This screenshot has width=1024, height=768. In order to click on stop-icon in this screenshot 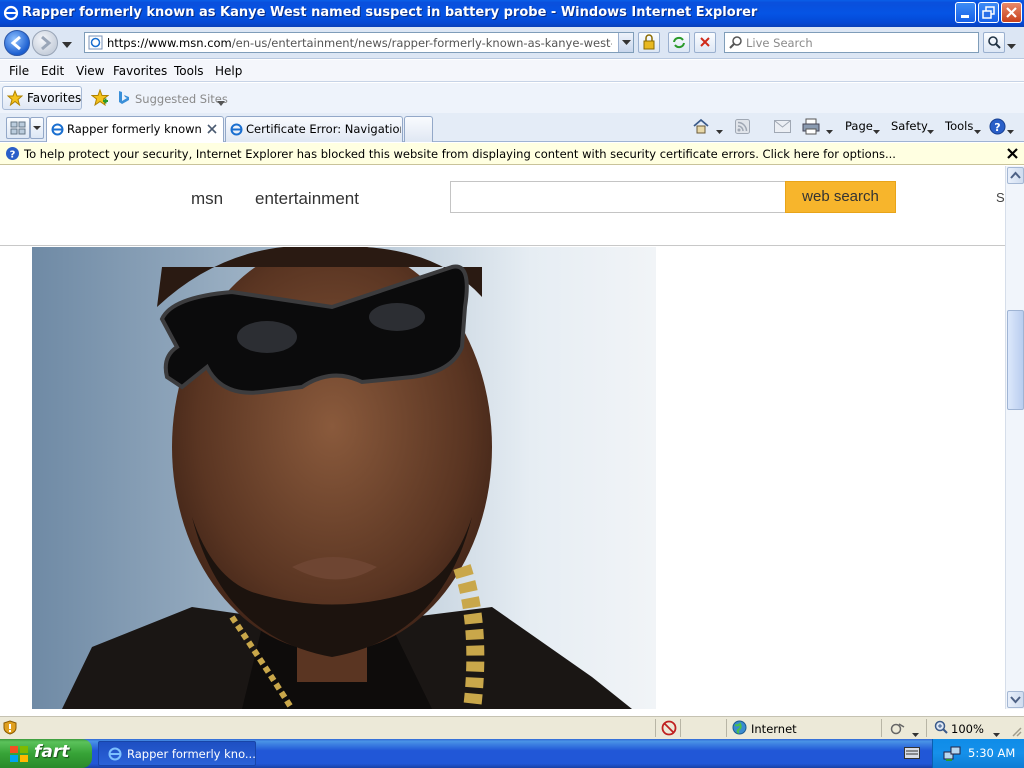, I will do `click(705, 42)`.